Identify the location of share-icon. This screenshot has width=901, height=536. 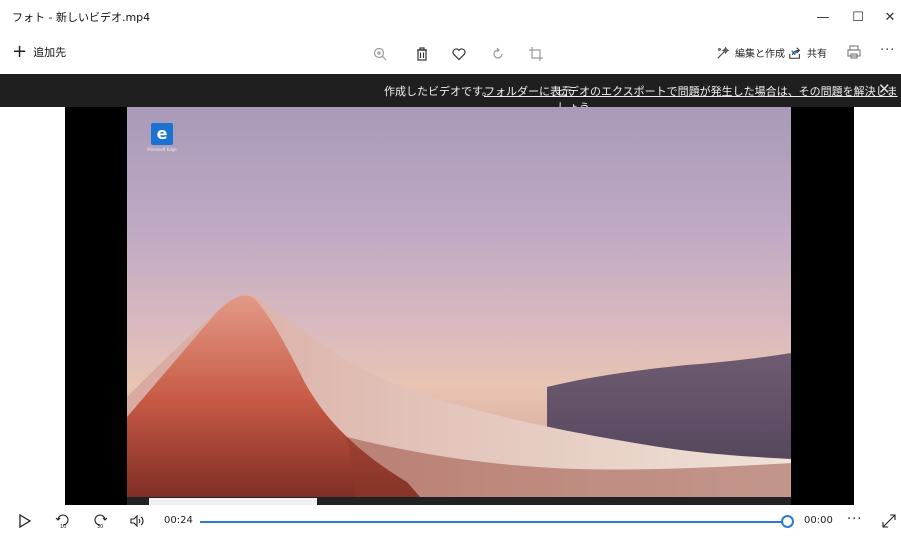
(795, 52).